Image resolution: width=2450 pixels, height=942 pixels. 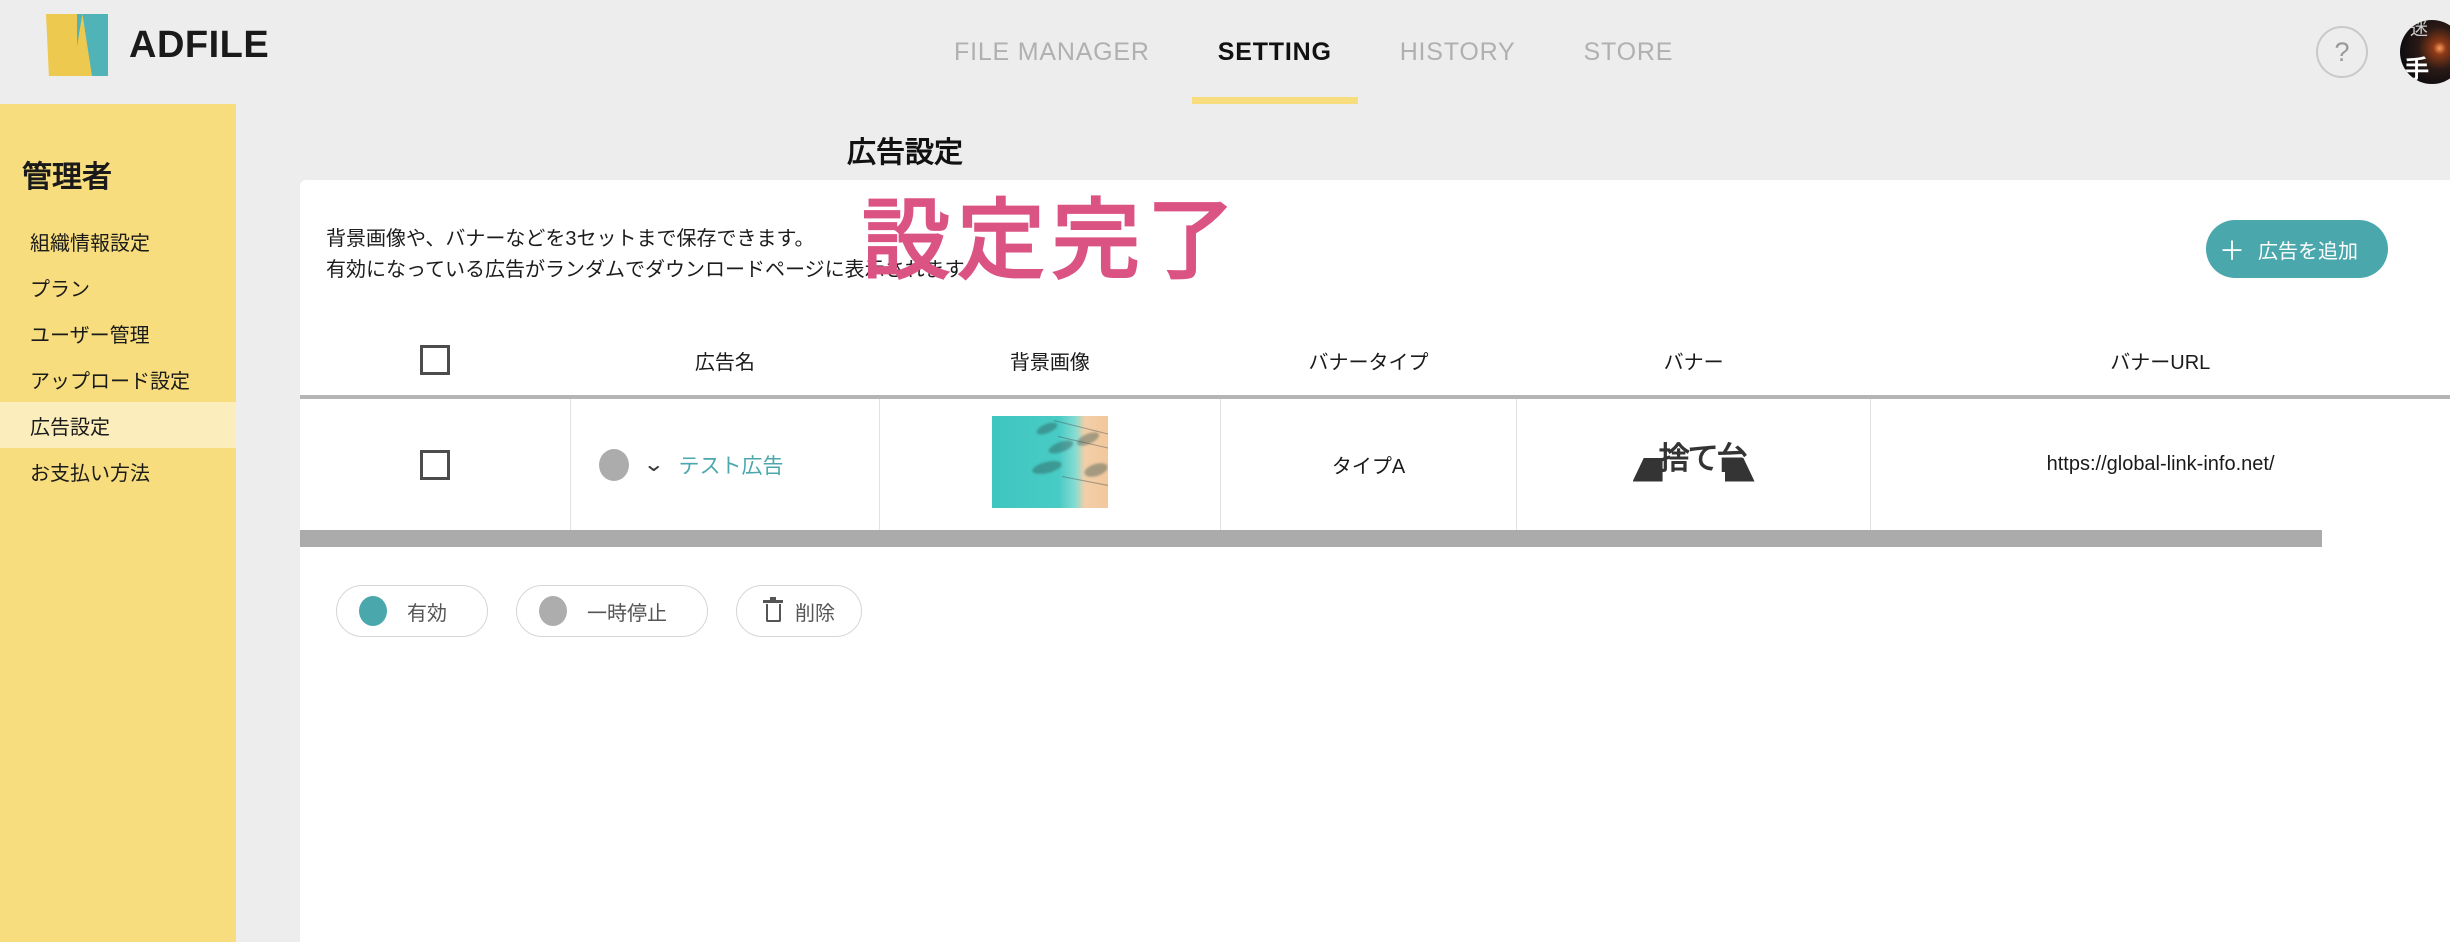 What do you see at coordinates (2160, 362) in the screenshot?
I see `column-header-banner-url: バナーURL` at bounding box center [2160, 362].